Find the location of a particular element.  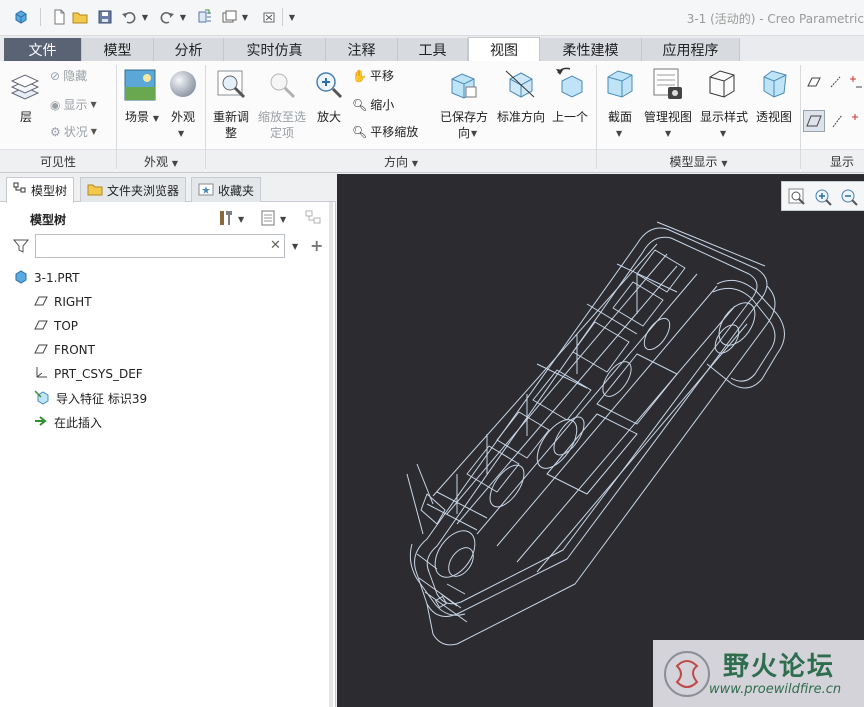

zoom-to-selected-icon is located at coordinates (282, 86).